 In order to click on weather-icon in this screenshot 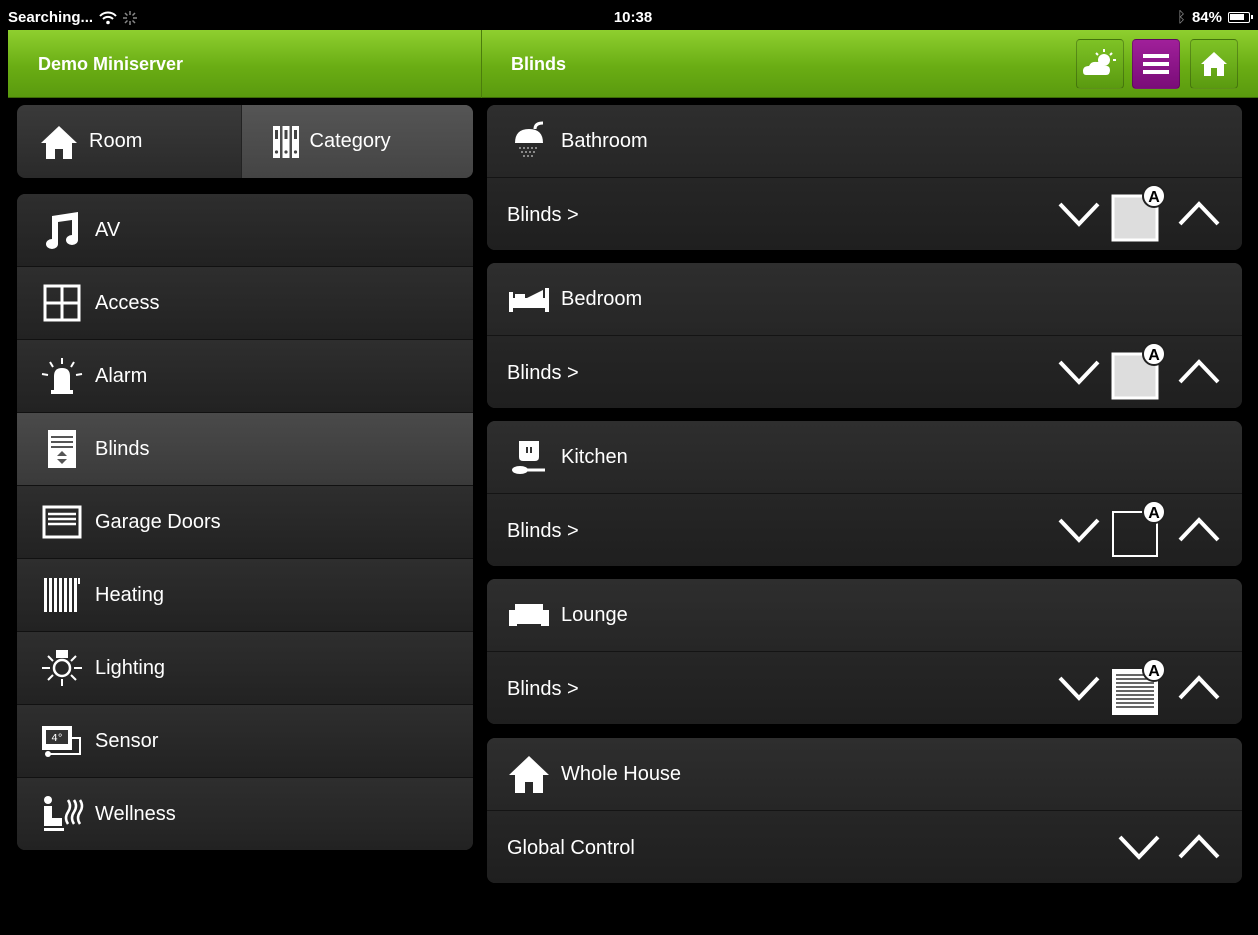, I will do `click(1099, 62)`.